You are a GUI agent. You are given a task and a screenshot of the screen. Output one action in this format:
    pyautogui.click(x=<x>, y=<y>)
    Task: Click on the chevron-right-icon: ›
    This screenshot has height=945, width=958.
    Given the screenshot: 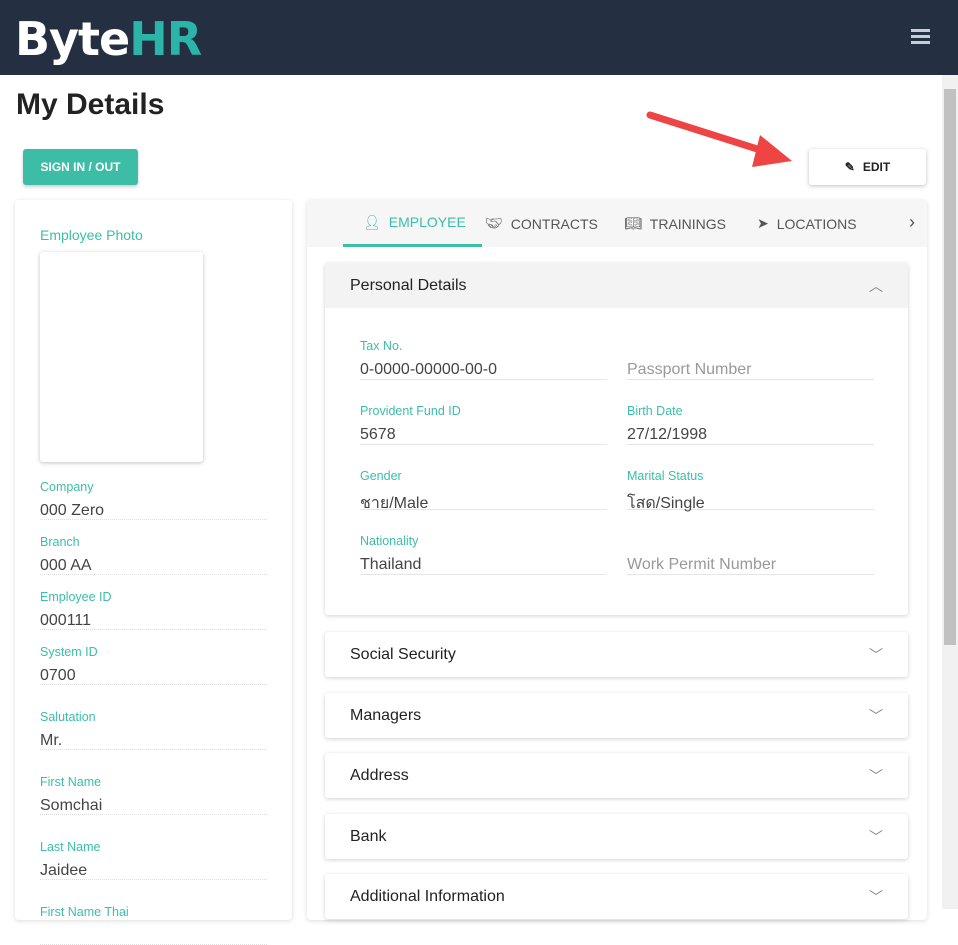 What is the action you would take?
    pyautogui.click(x=912, y=222)
    